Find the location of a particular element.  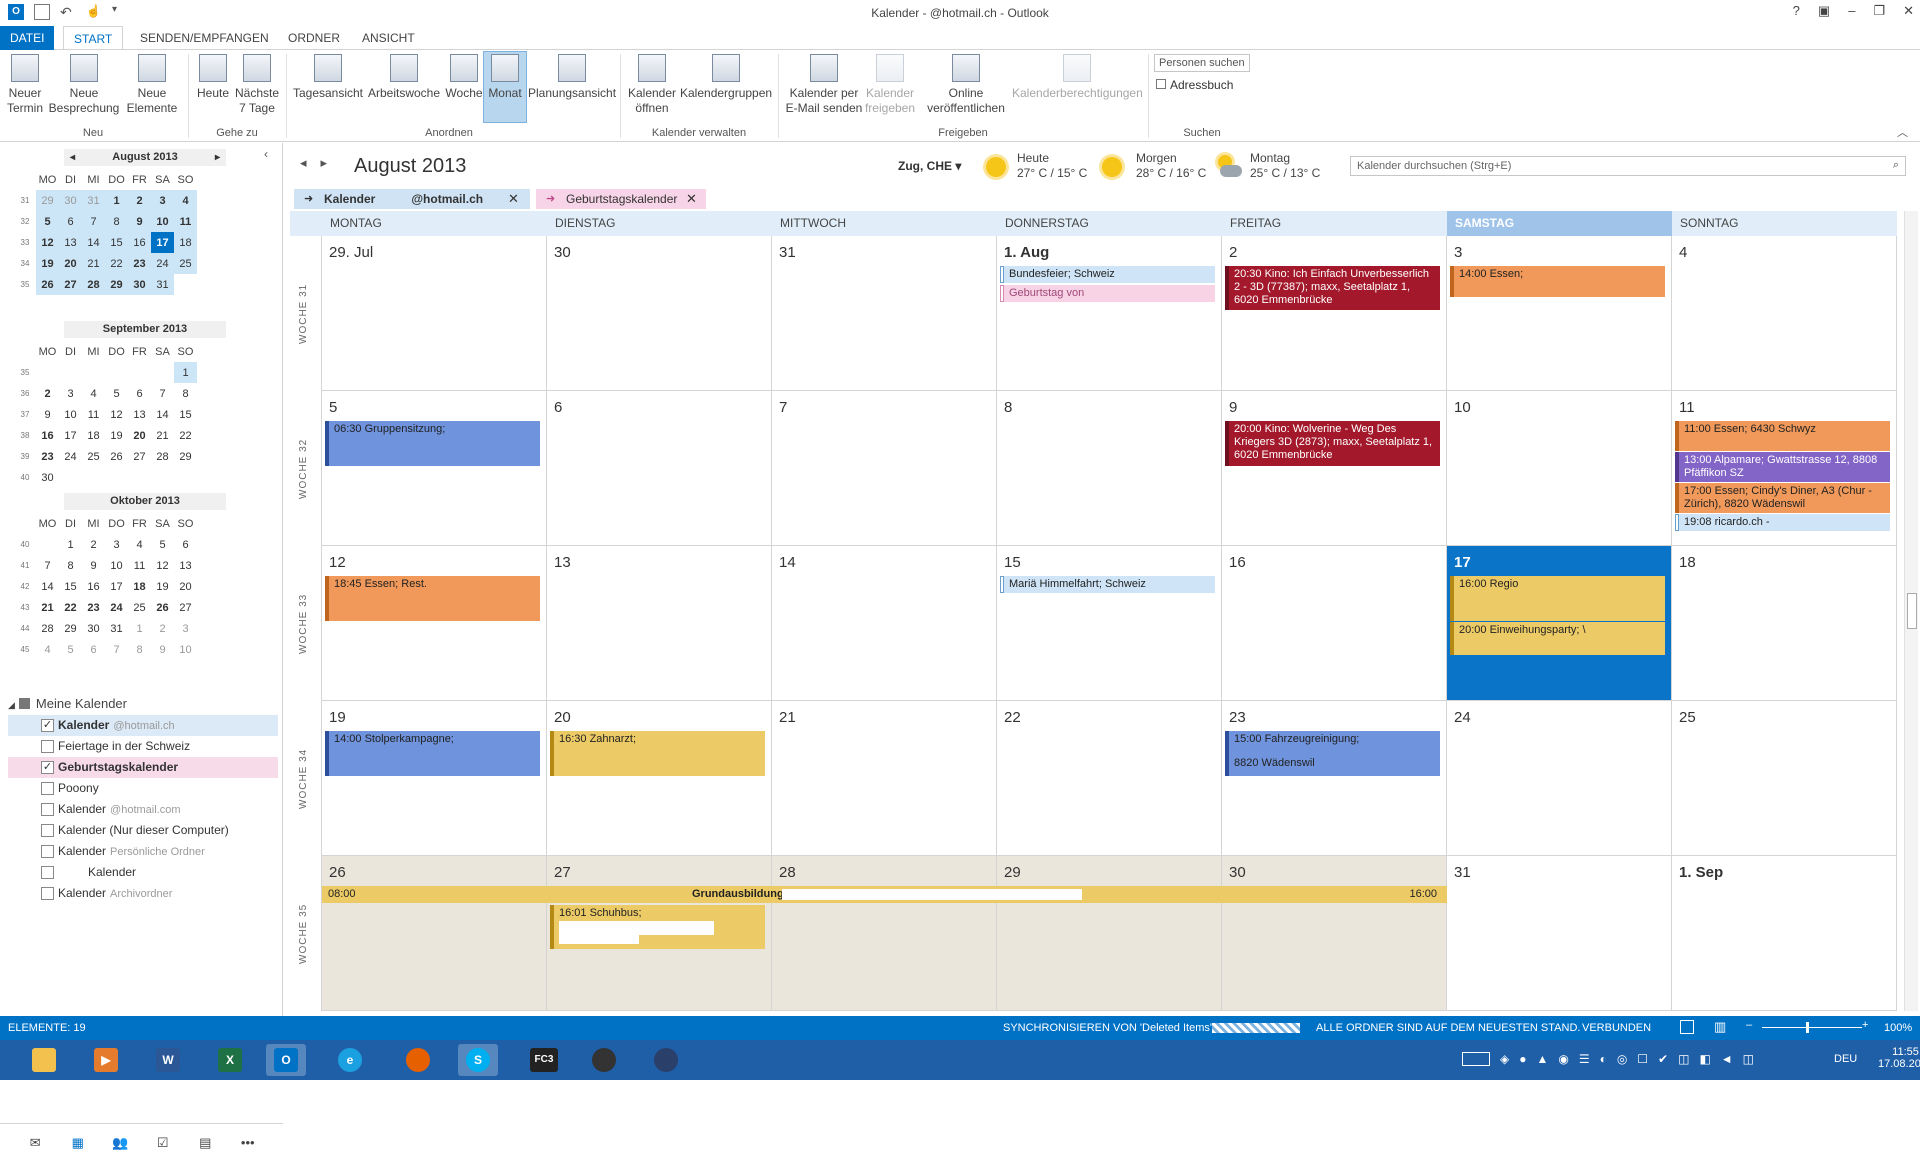

mini-calendar-day: 31 is located at coordinates (116, 628).